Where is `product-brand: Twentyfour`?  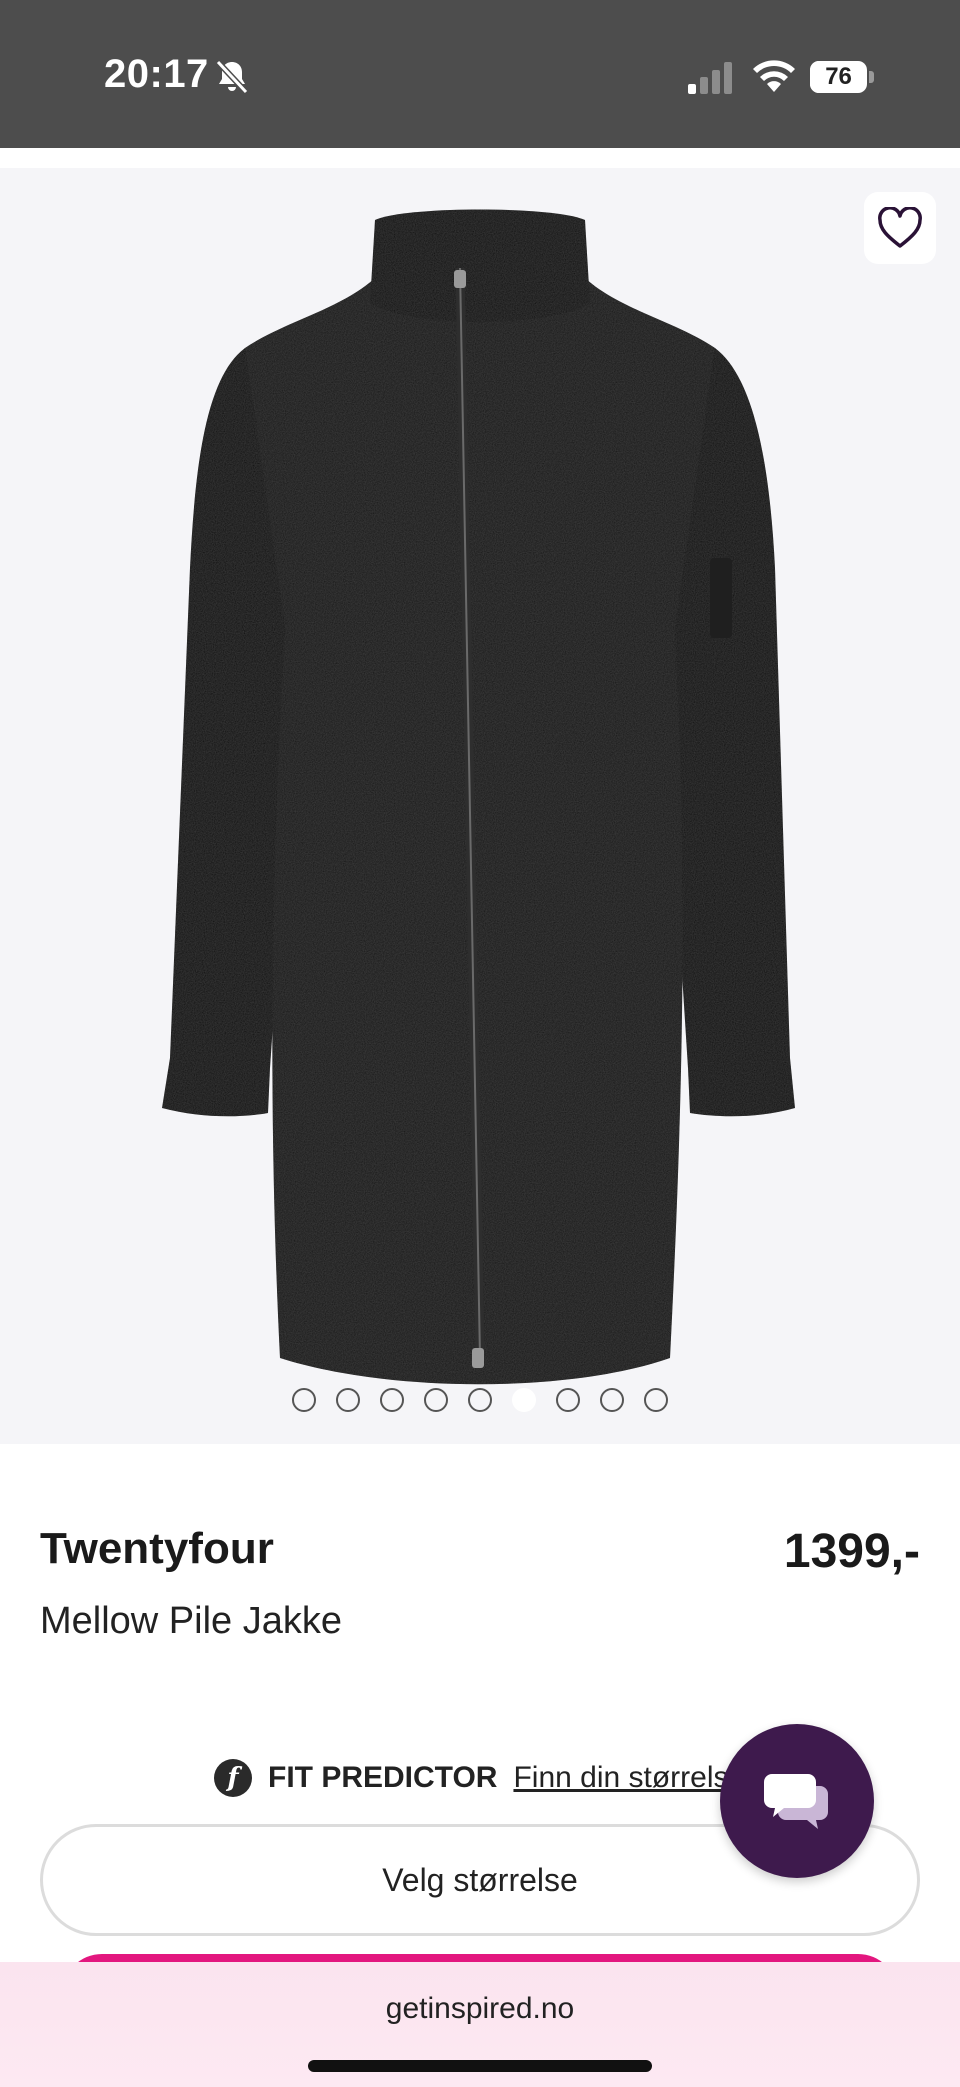
product-brand: Twentyfour is located at coordinates (157, 1548).